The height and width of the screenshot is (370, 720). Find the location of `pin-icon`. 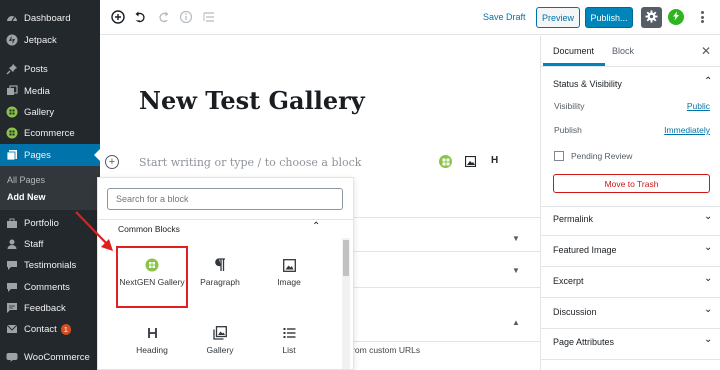

pin-icon is located at coordinates (12, 69).